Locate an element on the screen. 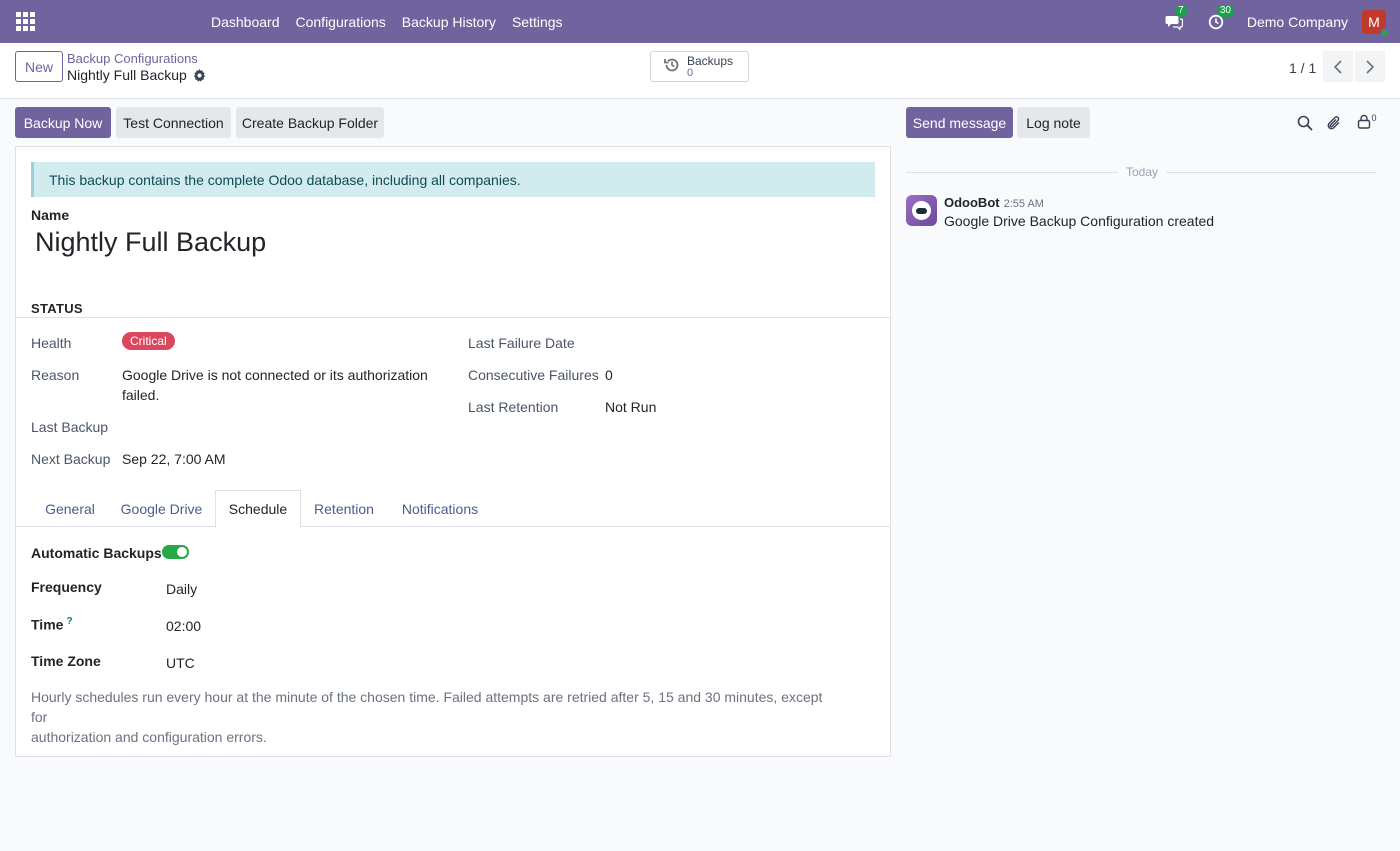 This screenshot has height=851, width=1400. status-section-title: STATUS is located at coordinates (57, 308).